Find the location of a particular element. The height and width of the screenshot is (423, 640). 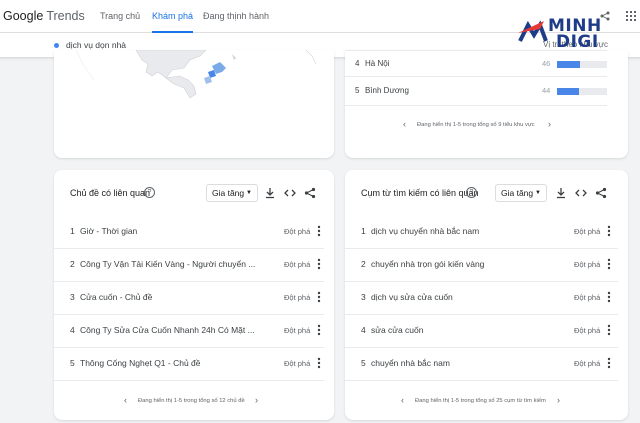

row-text: chuyển nhà trọn gói kiến vàng is located at coordinates (427, 264).